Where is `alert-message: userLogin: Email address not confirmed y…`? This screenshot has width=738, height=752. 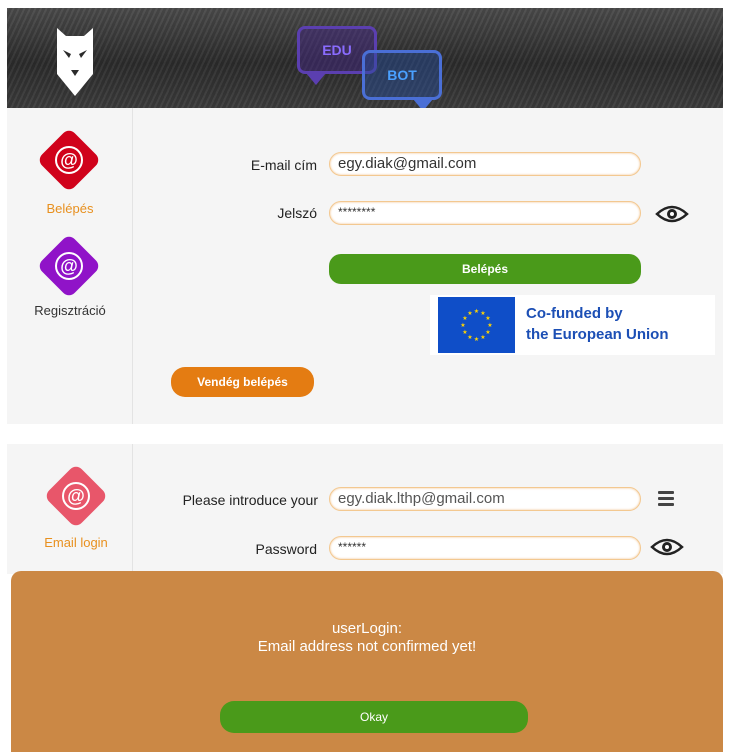 alert-message: userLogin: Email address not confirmed y… is located at coordinates (367, 638).